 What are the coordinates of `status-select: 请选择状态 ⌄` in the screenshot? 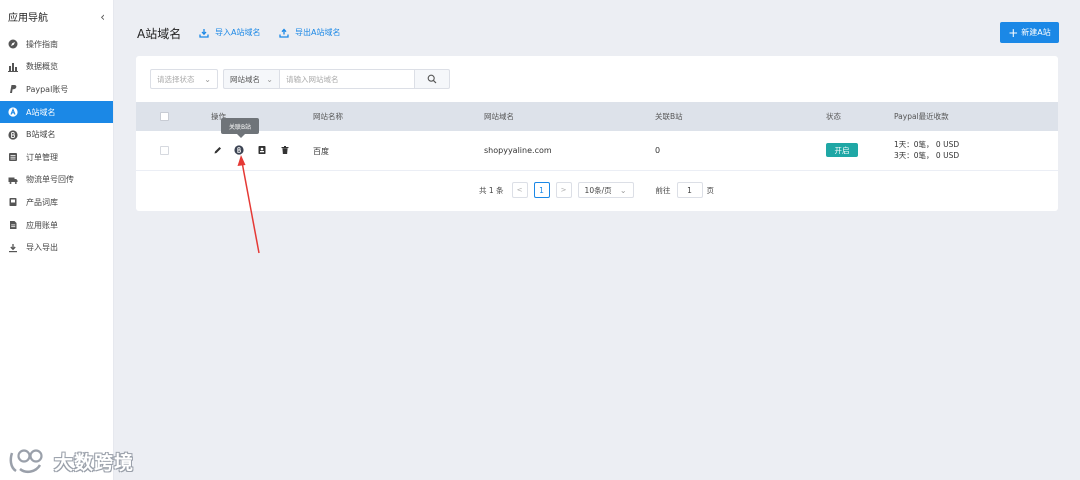 It's located at (184, 79).